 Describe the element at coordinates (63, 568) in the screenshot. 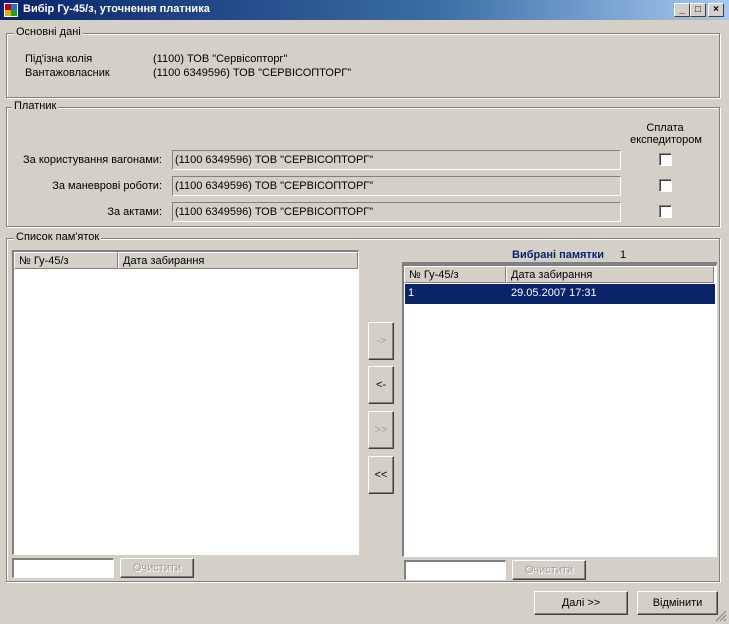

I see `available-filter-input` at that location.